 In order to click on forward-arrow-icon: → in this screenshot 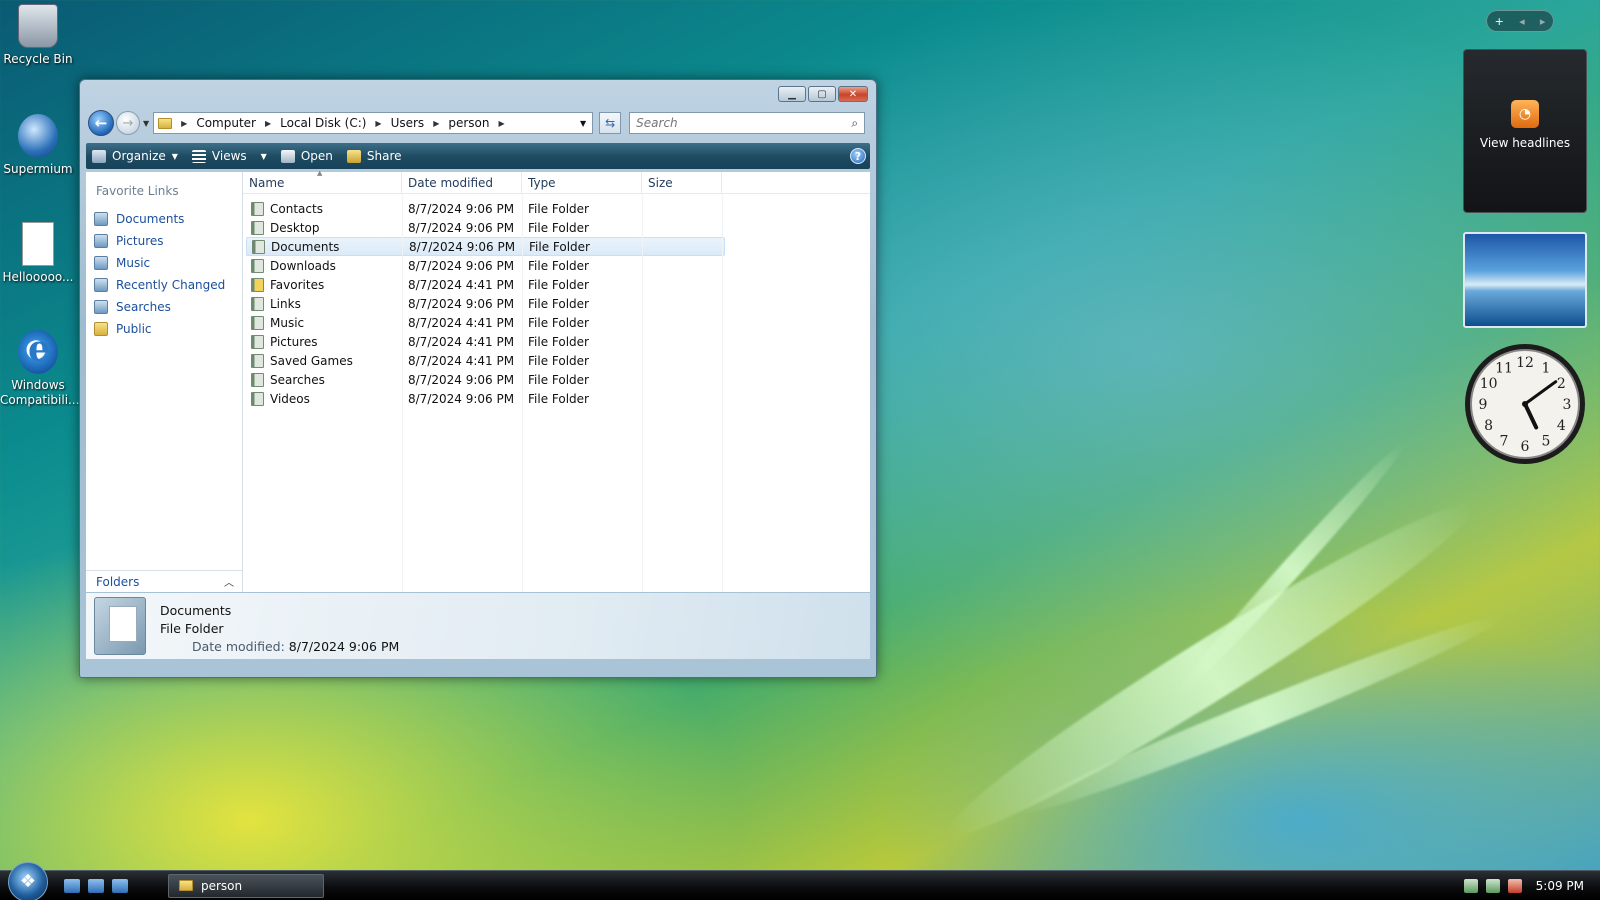, I will do `click(128, 123)`.